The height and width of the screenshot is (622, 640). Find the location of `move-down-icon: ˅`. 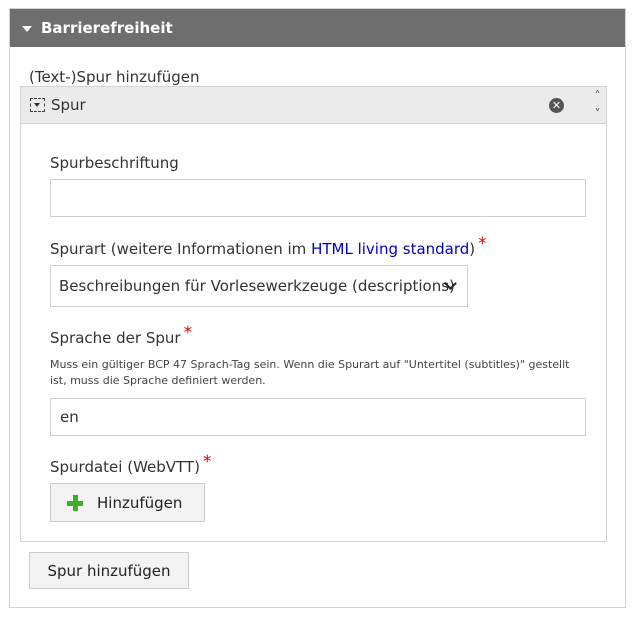

move-down-icon: ˅ is located at coordinates (597, 114).